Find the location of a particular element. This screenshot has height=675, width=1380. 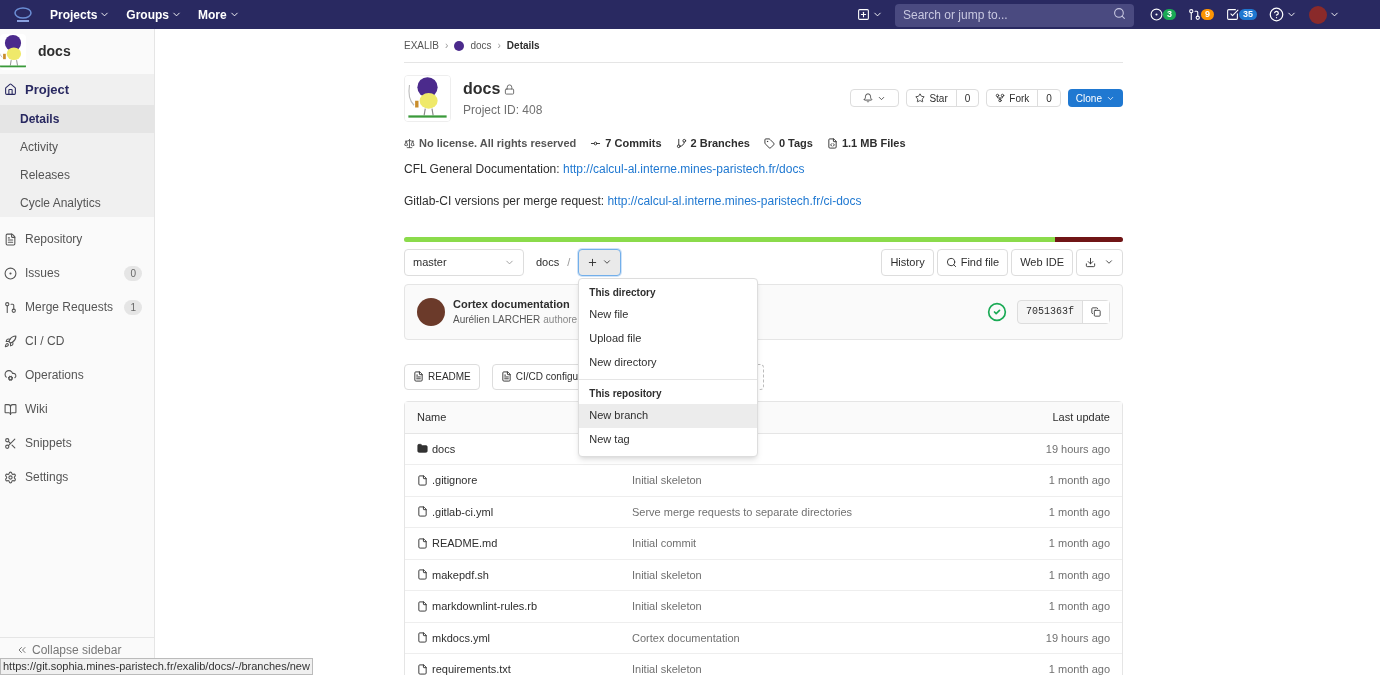

commit-meta: authore is located at coordinates (560, 320).